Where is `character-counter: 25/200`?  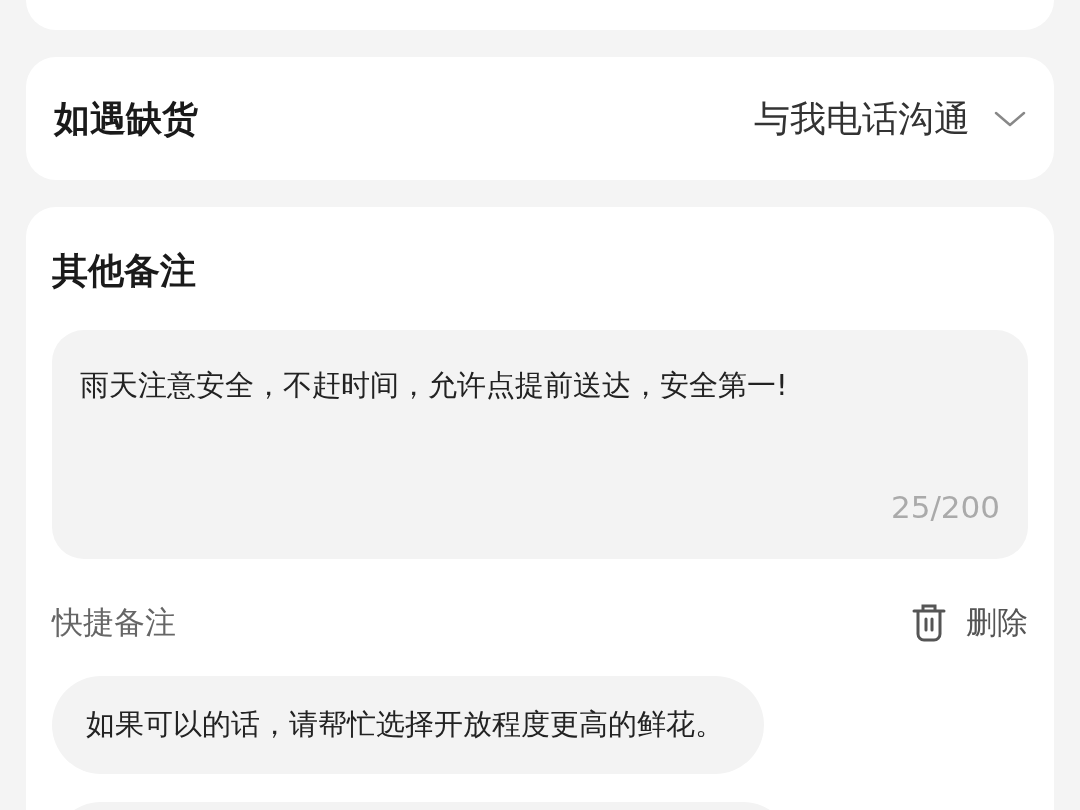 character-counter: 25/200 is located at coordinates (945, 507).